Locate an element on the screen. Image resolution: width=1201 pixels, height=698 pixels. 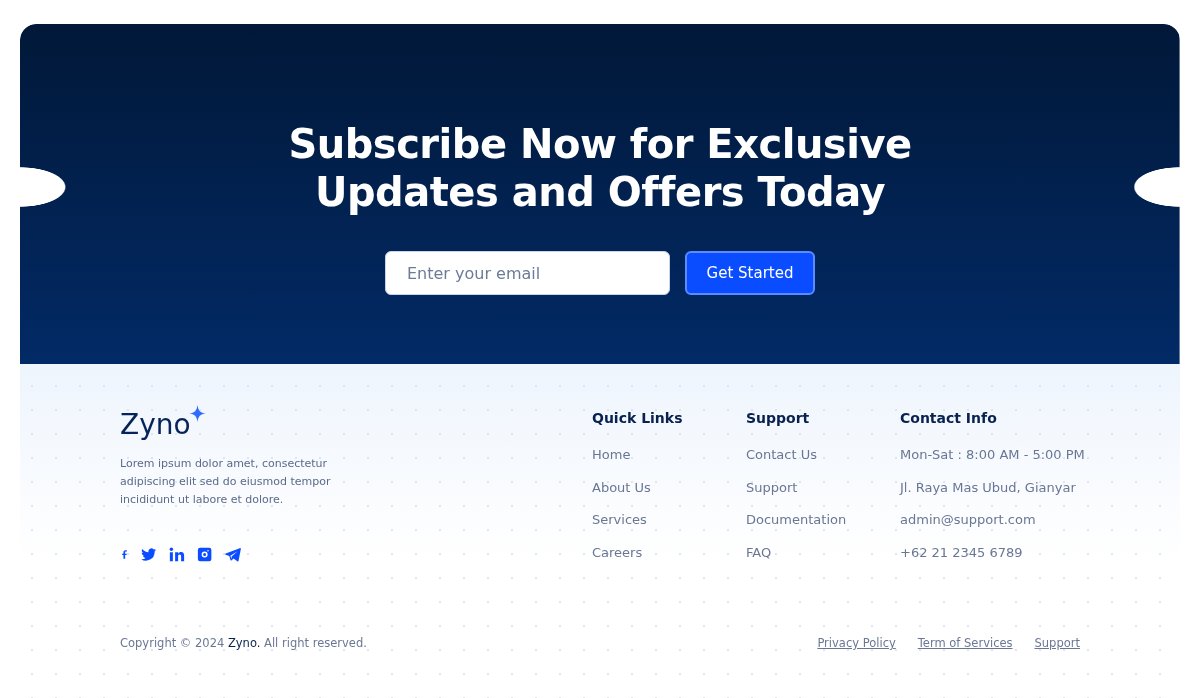
footer-link: Services is located at coordinates (619, 520).